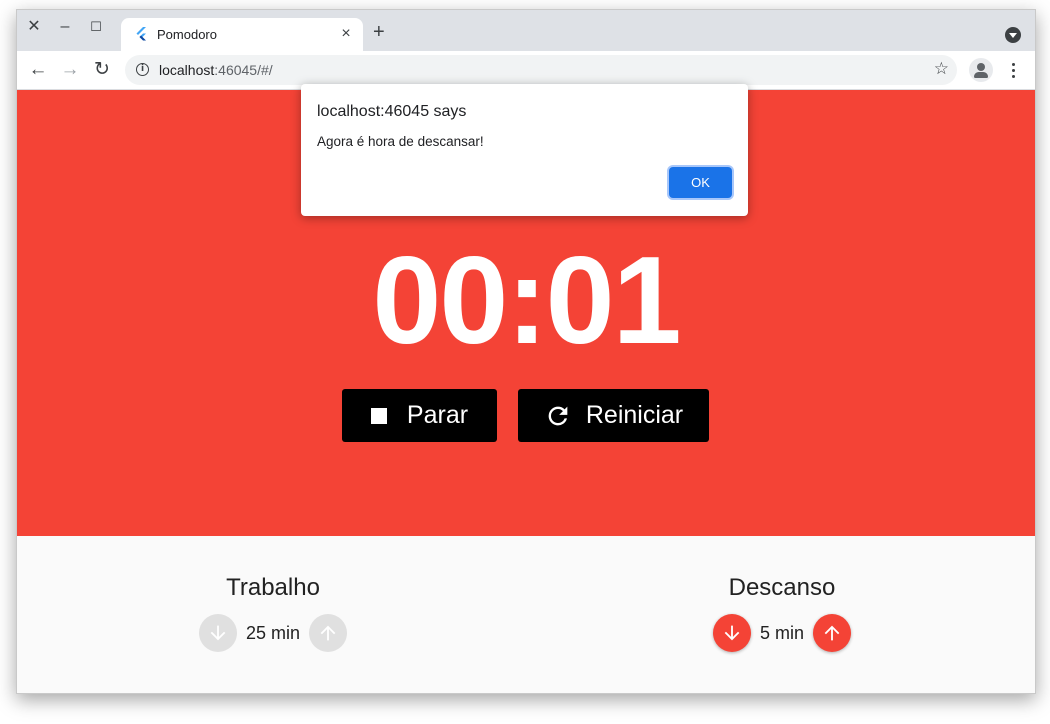  Describe the element at coordinates (141, 34) in the screenshot. I see `flutter-icon` at that location.